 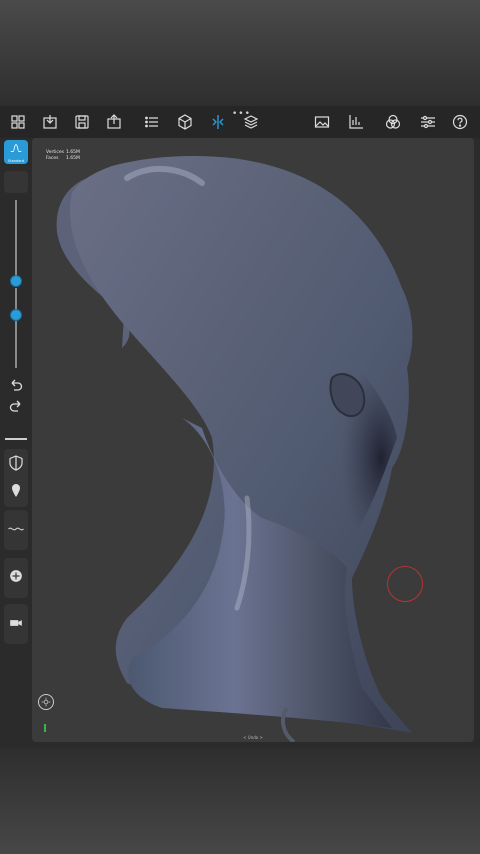 I want to click on letterbox-top, so click(x=240, y=53).